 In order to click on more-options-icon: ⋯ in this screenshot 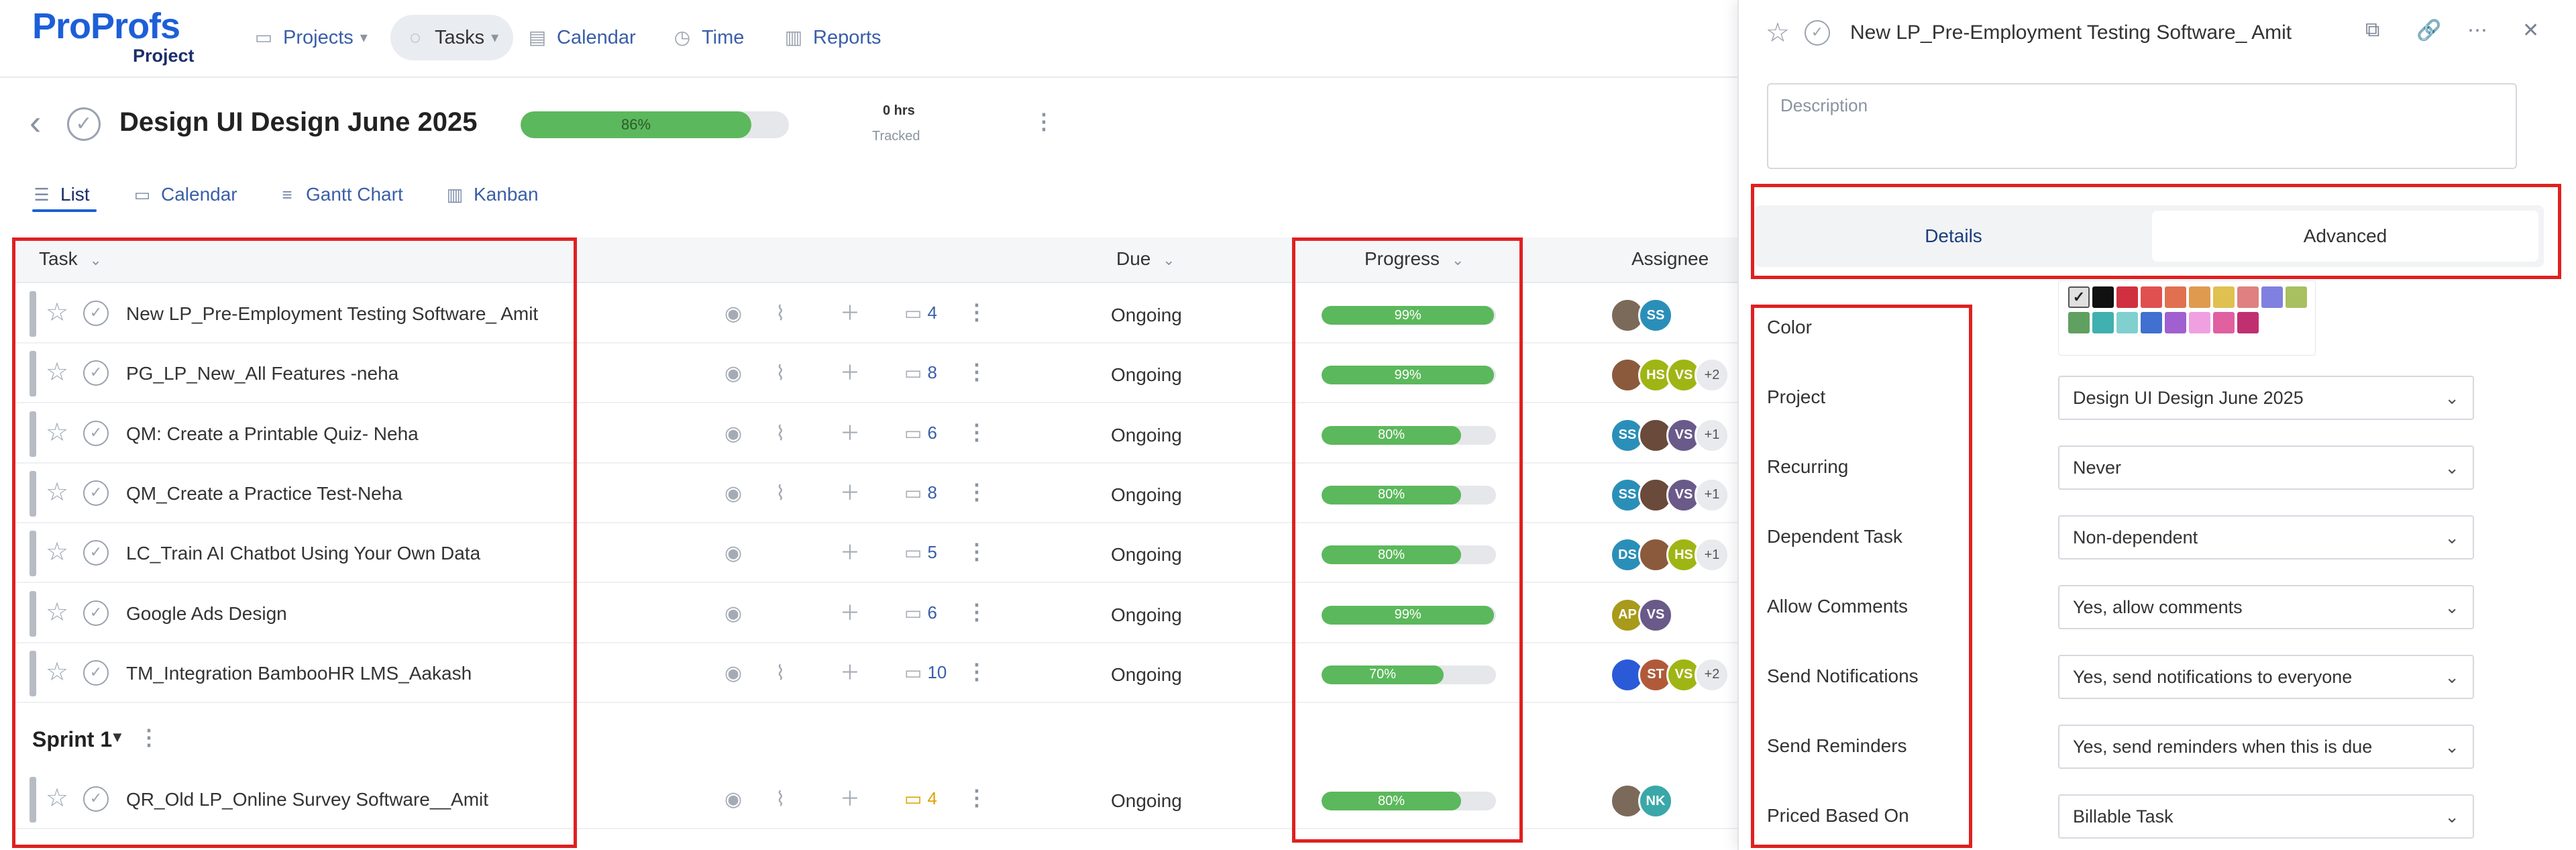, I will do `click(2477, 30)`.